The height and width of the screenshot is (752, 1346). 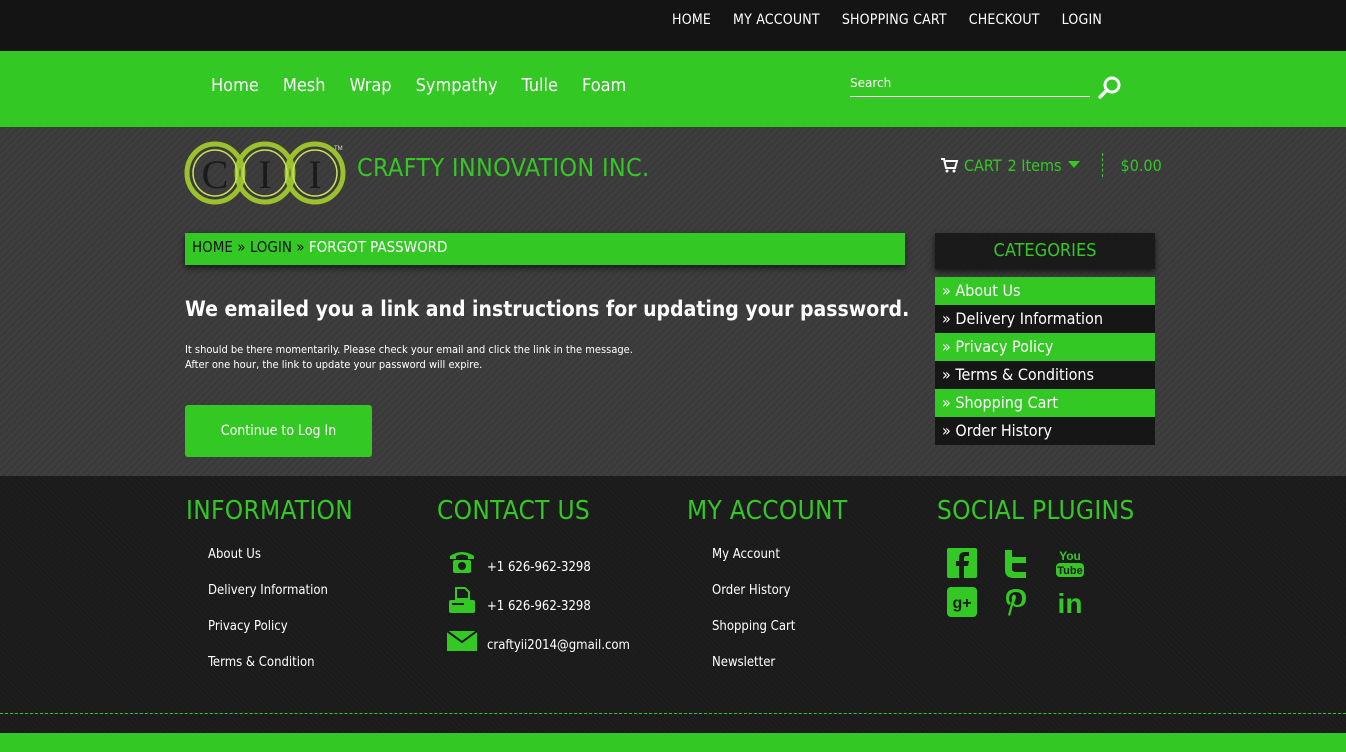 I want to click on linkedin-icon-text: in, so click(x=1070, y=602).